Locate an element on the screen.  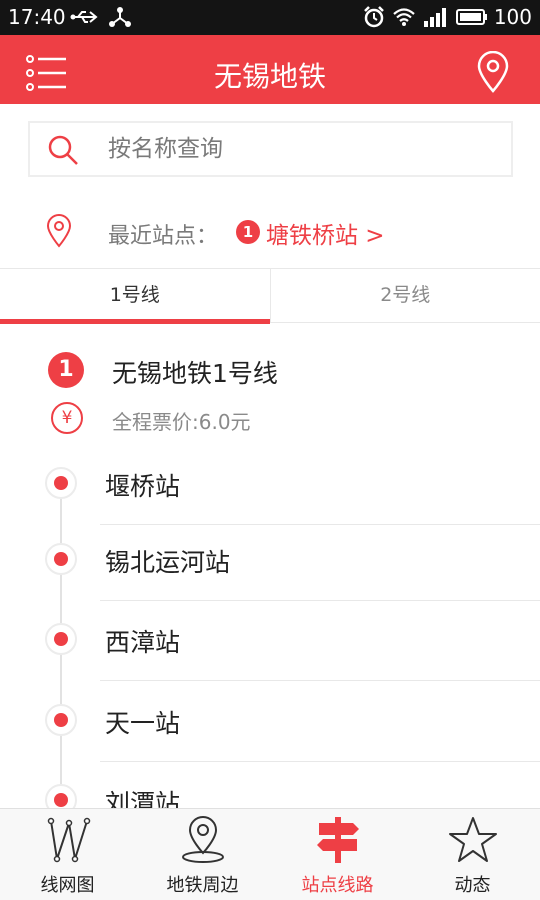
page-title: 无锡地铁 is located at coordinates (269, 76).